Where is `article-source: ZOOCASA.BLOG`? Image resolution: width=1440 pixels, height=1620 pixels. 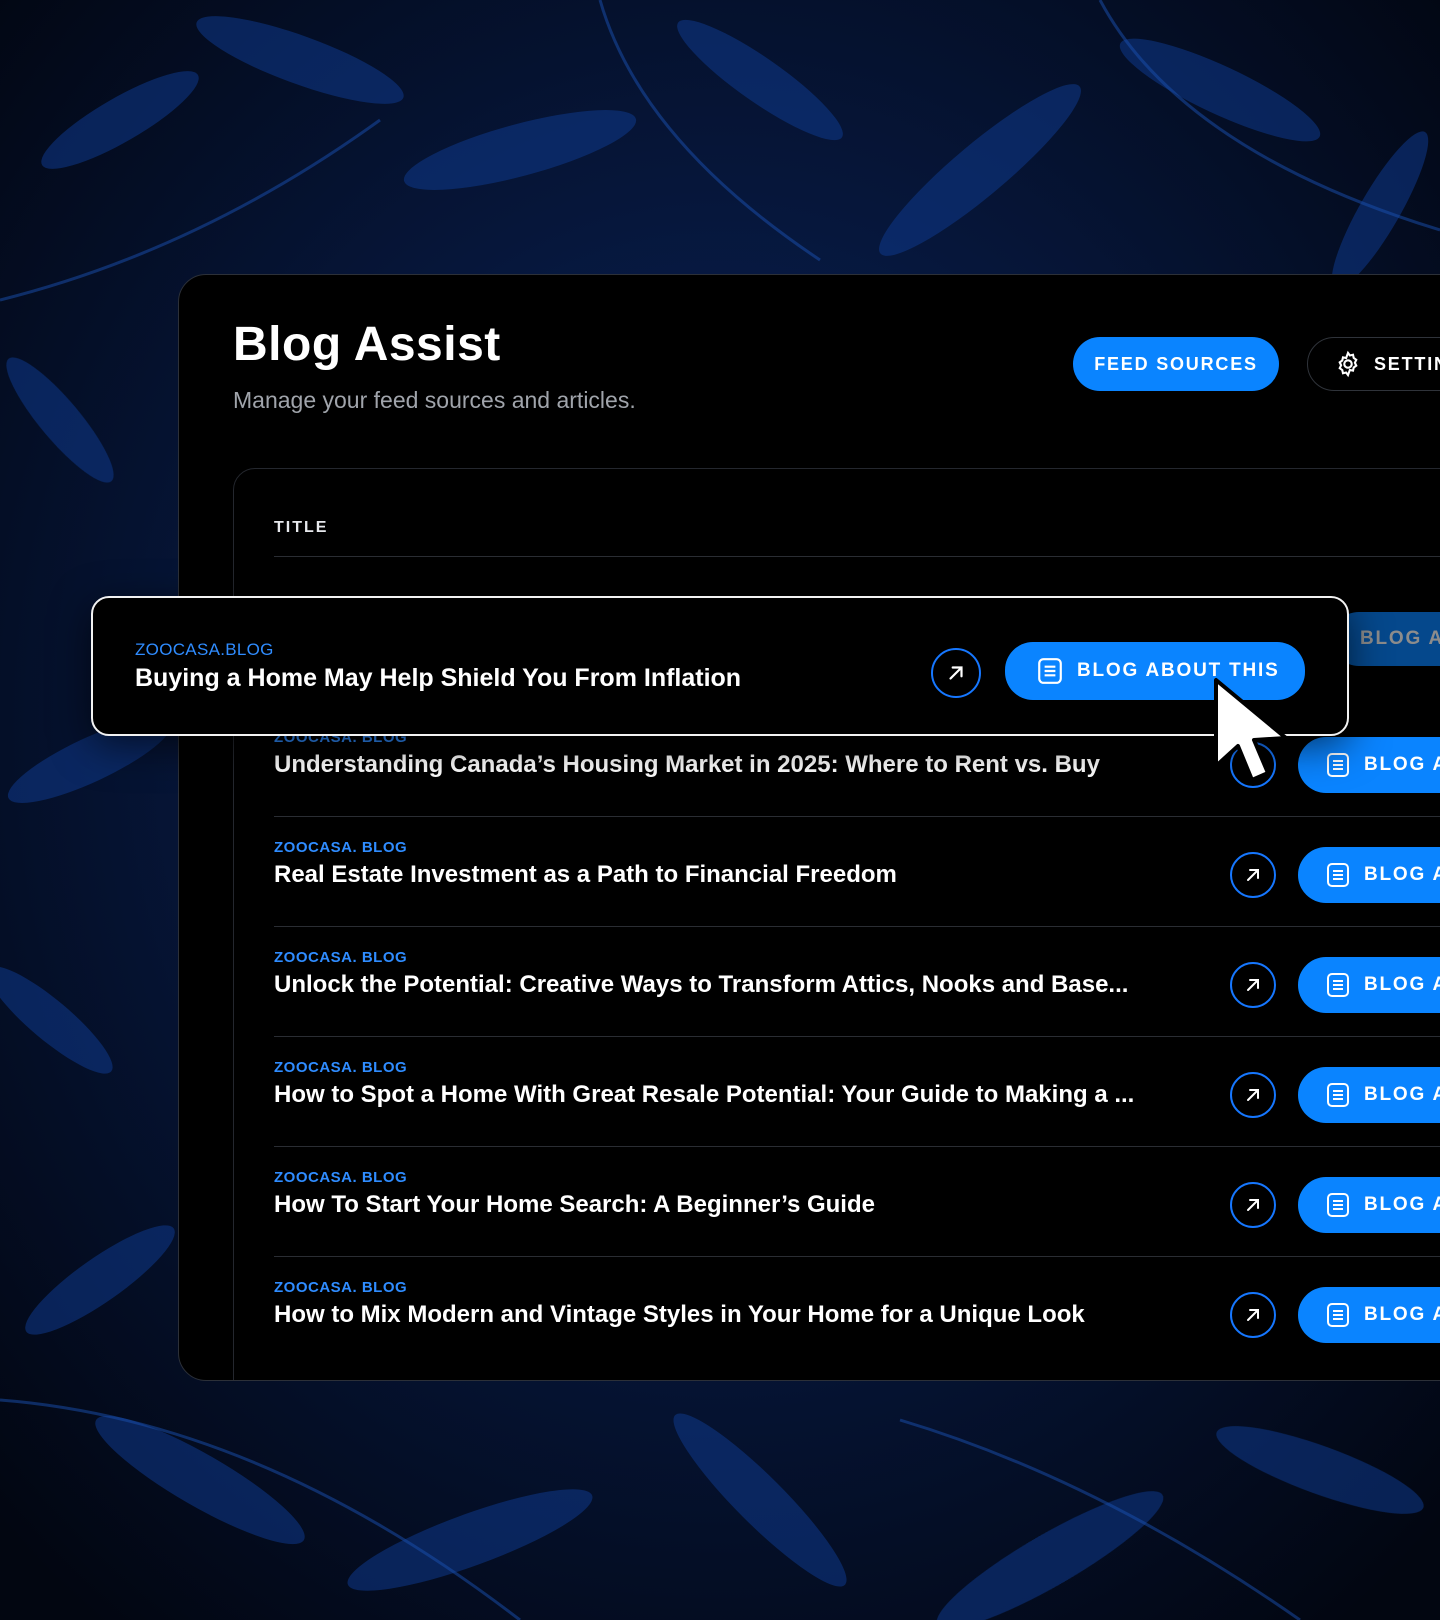
article-source: ZOOCASA.BLOG is located at coordinates (204, 649).